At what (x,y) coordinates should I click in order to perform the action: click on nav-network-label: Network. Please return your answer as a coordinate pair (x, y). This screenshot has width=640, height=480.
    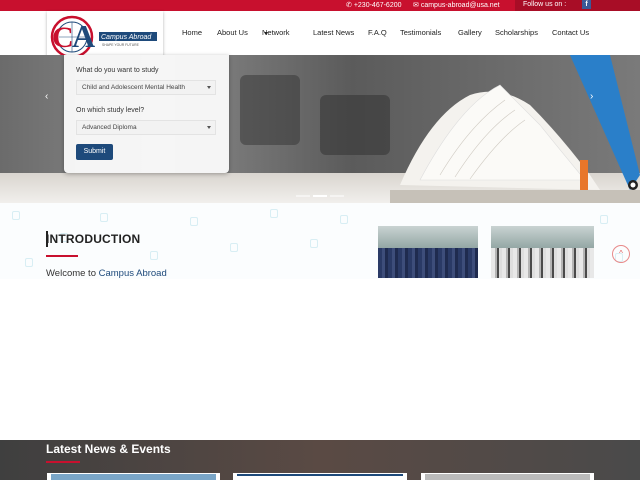
    Looking at the image, I should click on (276, 32).